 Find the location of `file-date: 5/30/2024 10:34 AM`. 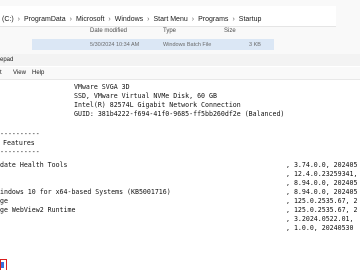

file-date: 5/30/2024 10:34 AM is located at coordinates (115, 45).